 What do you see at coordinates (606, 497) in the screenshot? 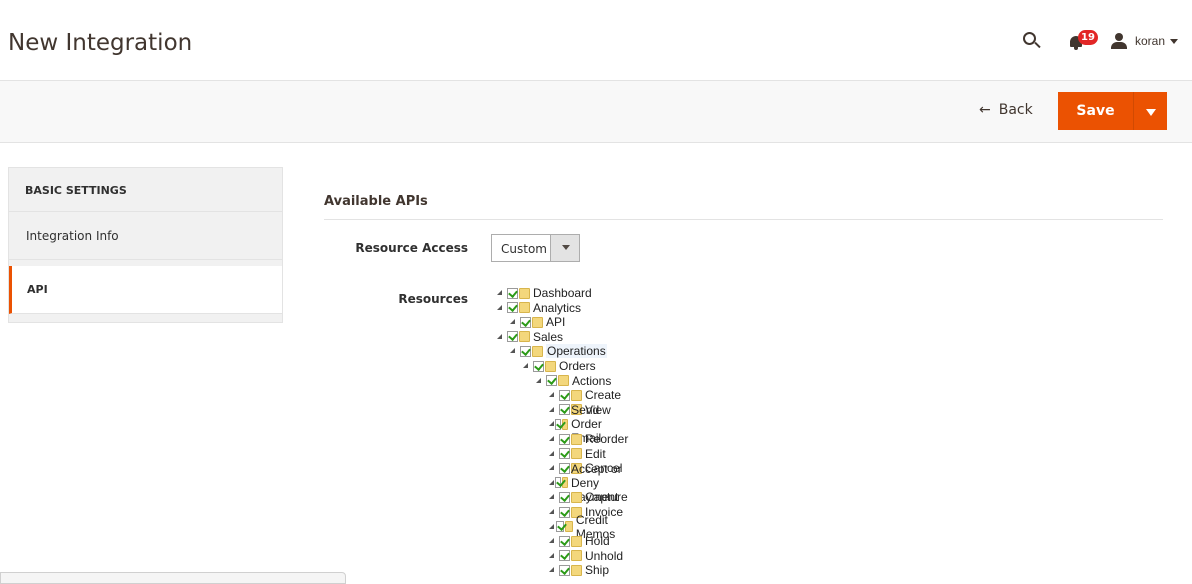
I see `tree-node-label: Capture` at bounding box center [606, 497].